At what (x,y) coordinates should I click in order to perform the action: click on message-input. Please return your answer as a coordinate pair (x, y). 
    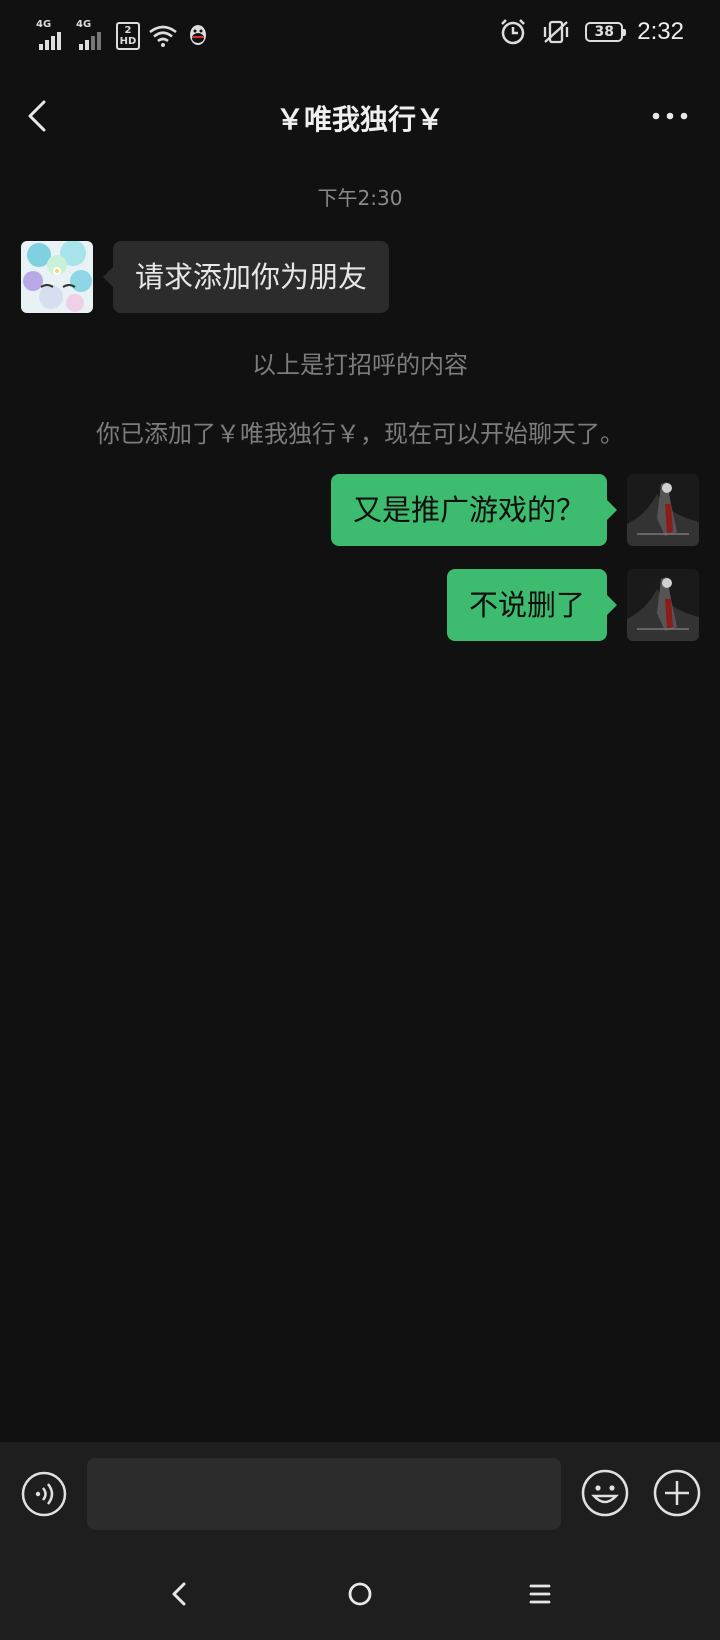
    Looking at the image, I should click on (324, 1494).